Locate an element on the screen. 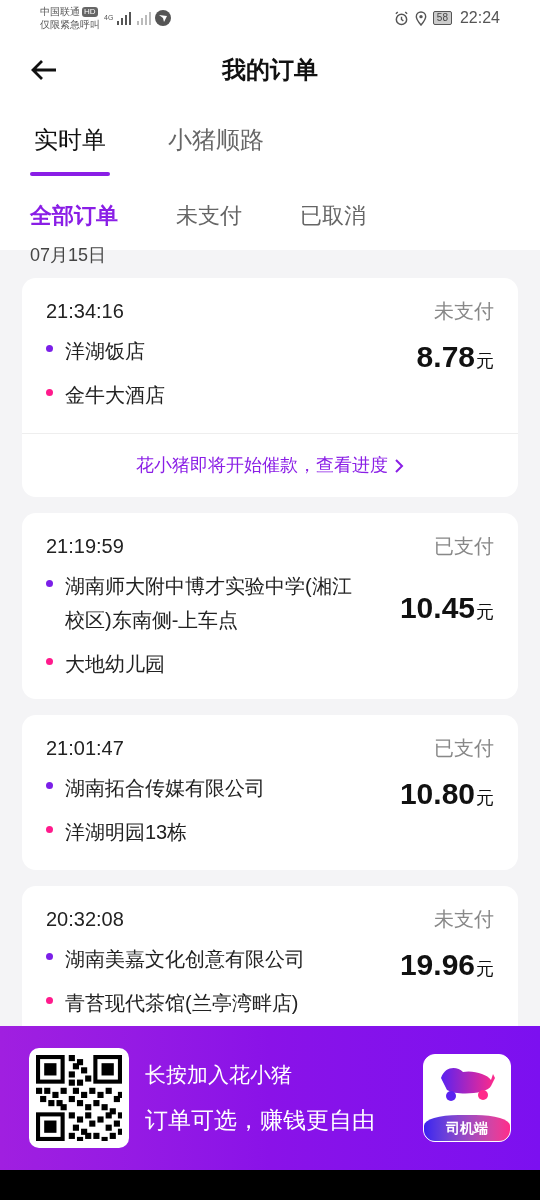 This screenshot has height=1200, width=540. alarm-icon is located at coordinates (401, 18).